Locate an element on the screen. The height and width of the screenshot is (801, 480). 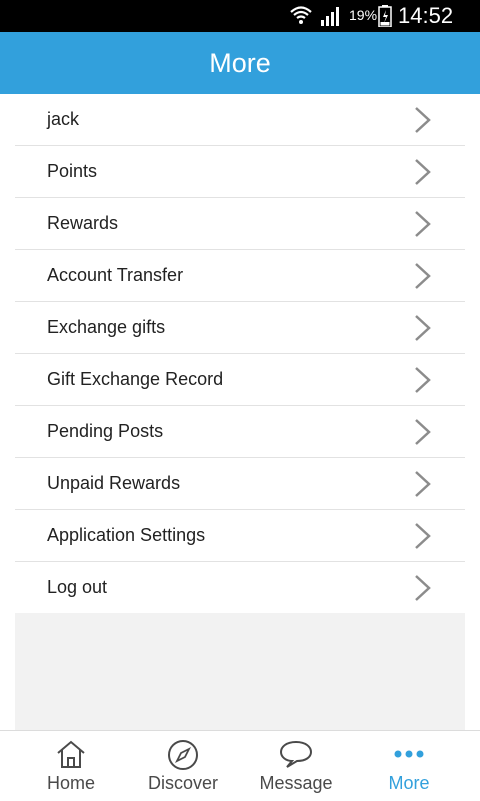
menu-item-label: Log out is located at coordinates (77, 587).